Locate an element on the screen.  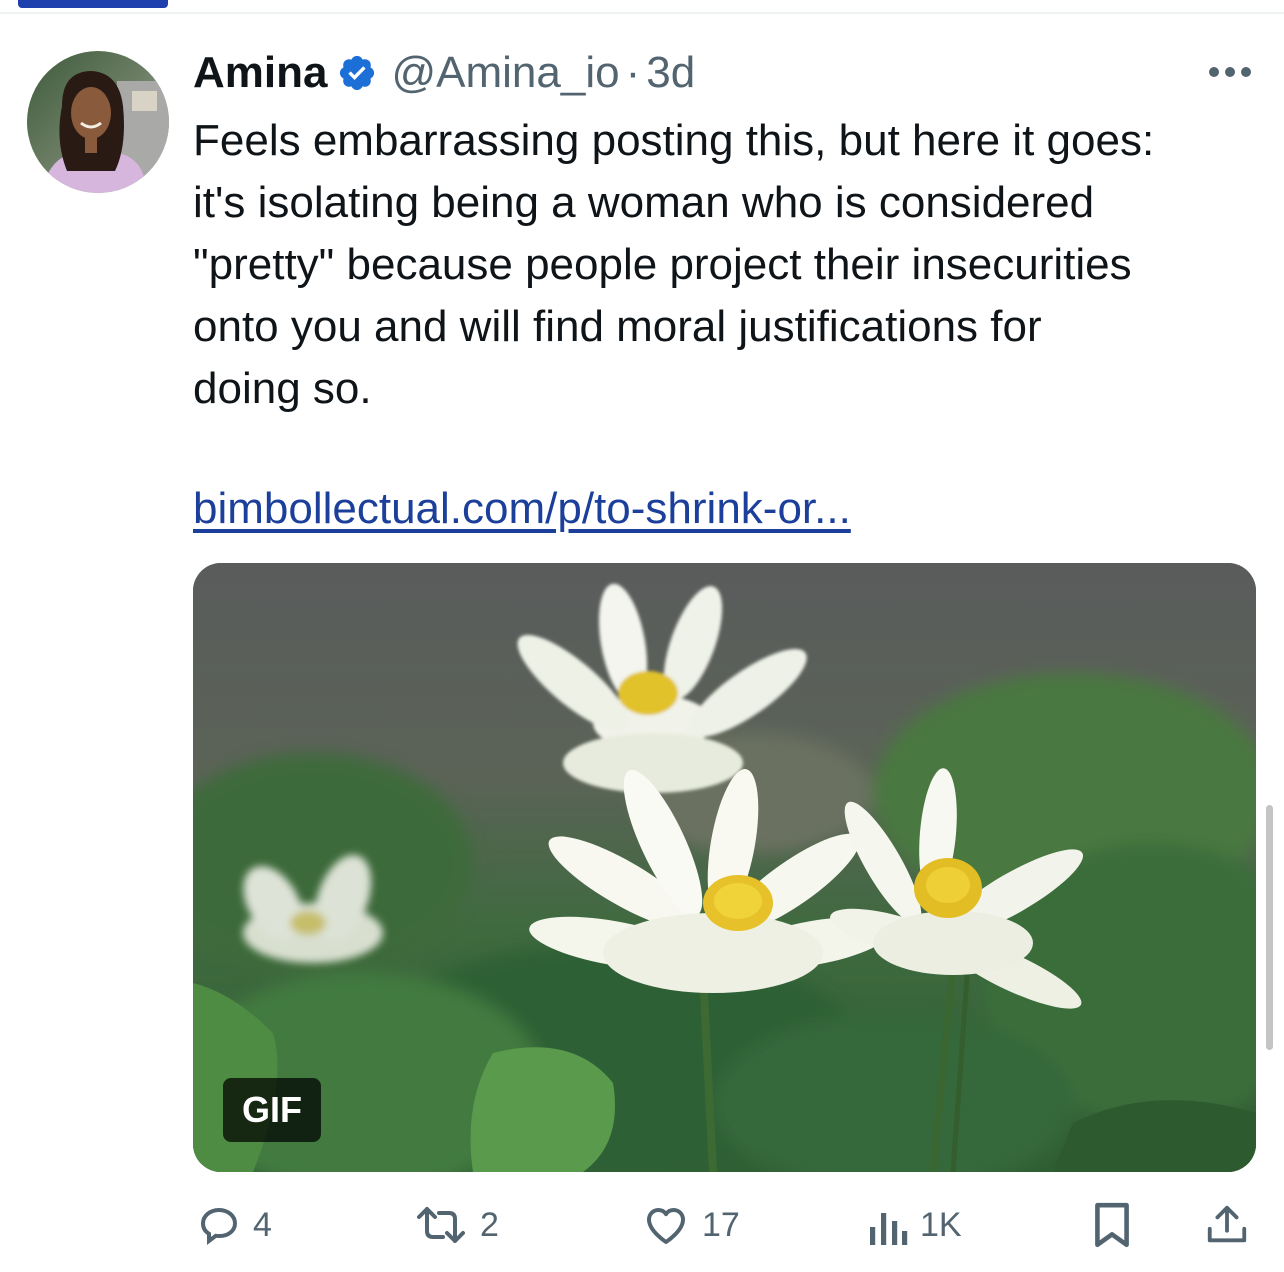
retweet-button: 2 is located at coordinates (455, 1225).